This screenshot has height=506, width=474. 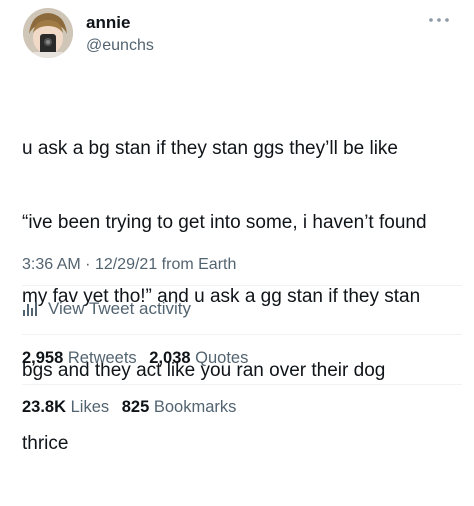 What do you see at coordinates (90, 407) in the screenshot?
I see `likes-label: Likes` at bounding box center [90, 407].